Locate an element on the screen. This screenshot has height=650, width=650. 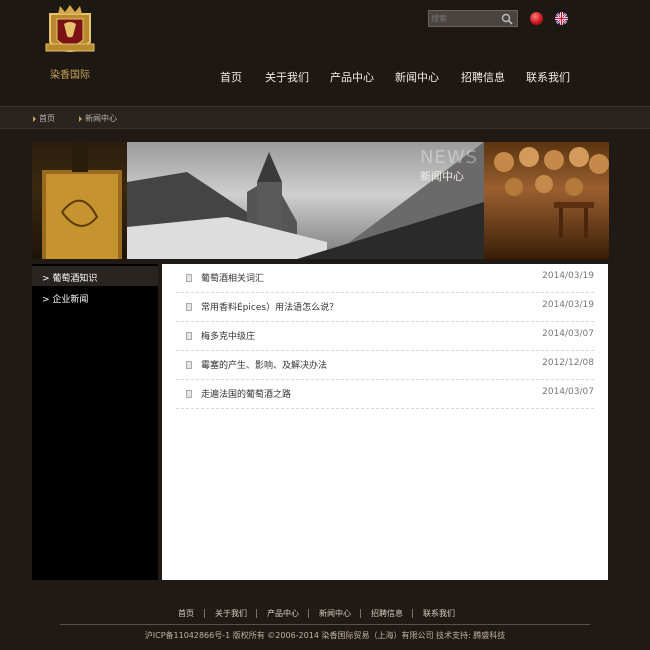
footer-link-jobs: 招聘信息 is located at coordinates (387, 613).